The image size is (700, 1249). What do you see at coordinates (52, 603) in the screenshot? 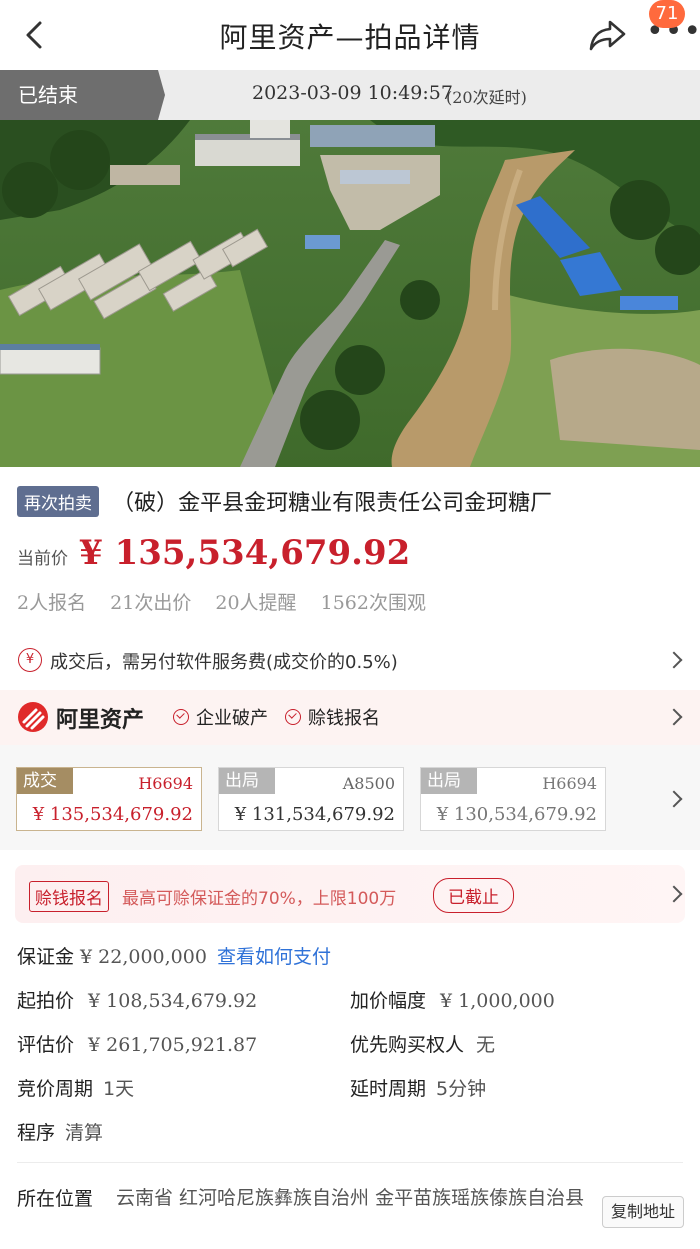
I see `stat-registrations: 2人报名` at bounding box center [52, 603].